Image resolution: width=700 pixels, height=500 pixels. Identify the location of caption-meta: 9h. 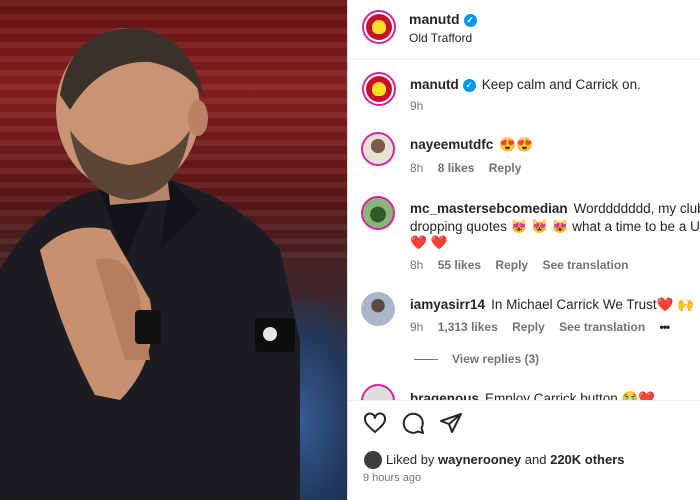
(422, 106).